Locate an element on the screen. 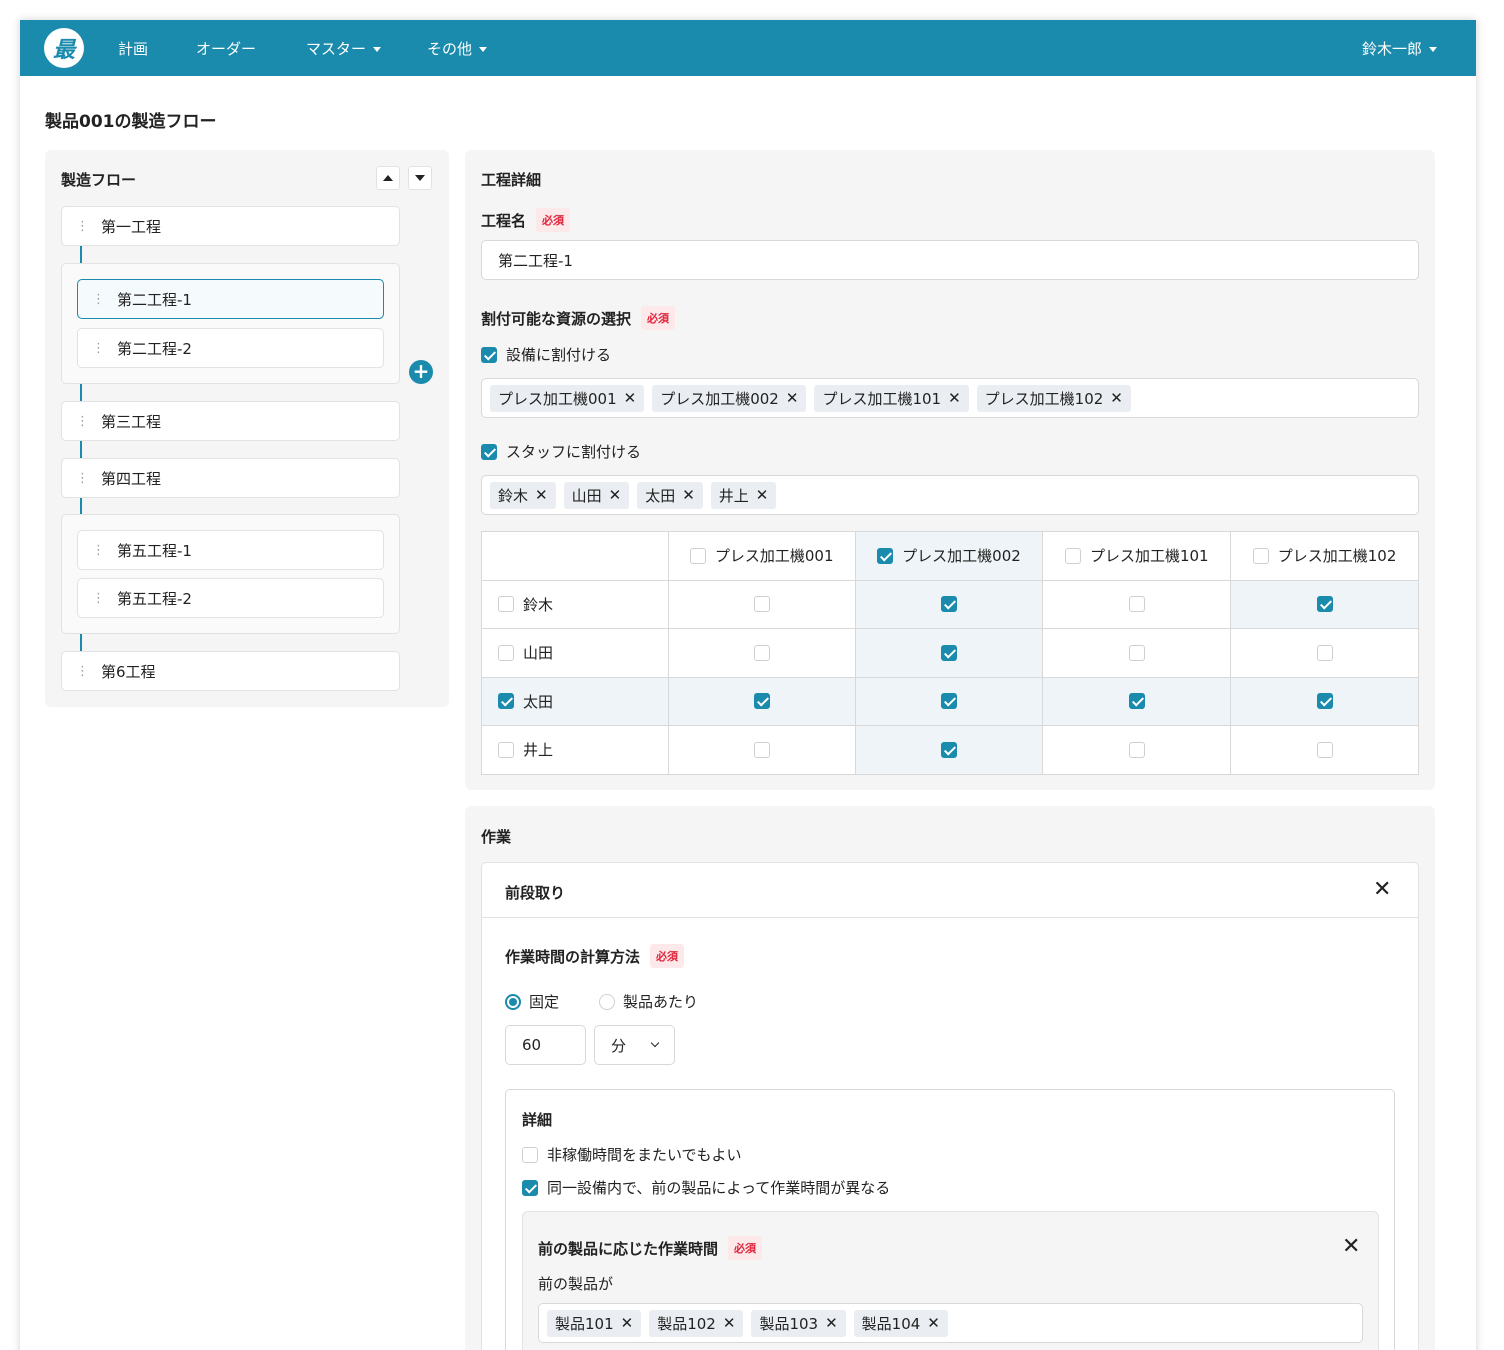 This screenshot has width=1504, height=1350. nav-item-master: マスター is located at coordinates (344, 48).